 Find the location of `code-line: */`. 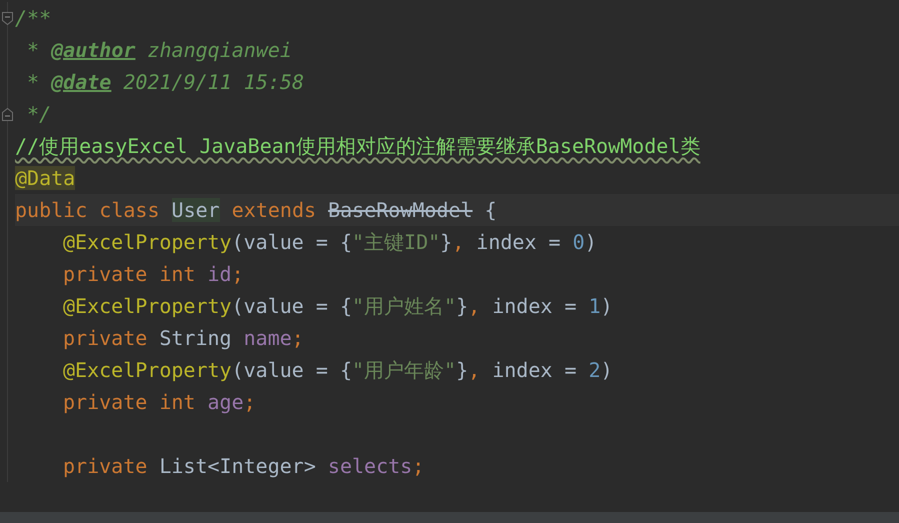

code-line: */ is located at coordinates (39, 114).